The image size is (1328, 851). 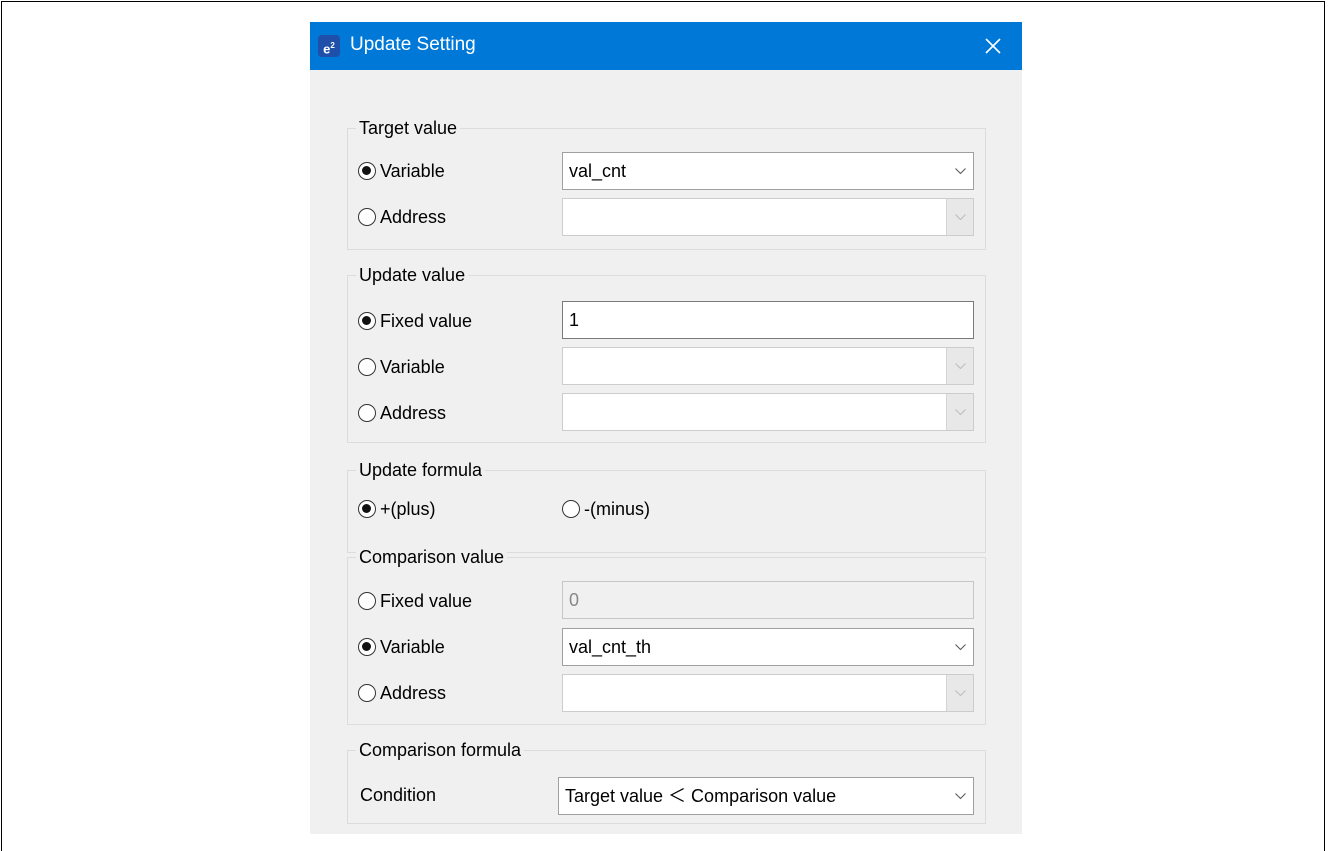 I want to click on update-address-radio: Address, so click(x=402, y=413).